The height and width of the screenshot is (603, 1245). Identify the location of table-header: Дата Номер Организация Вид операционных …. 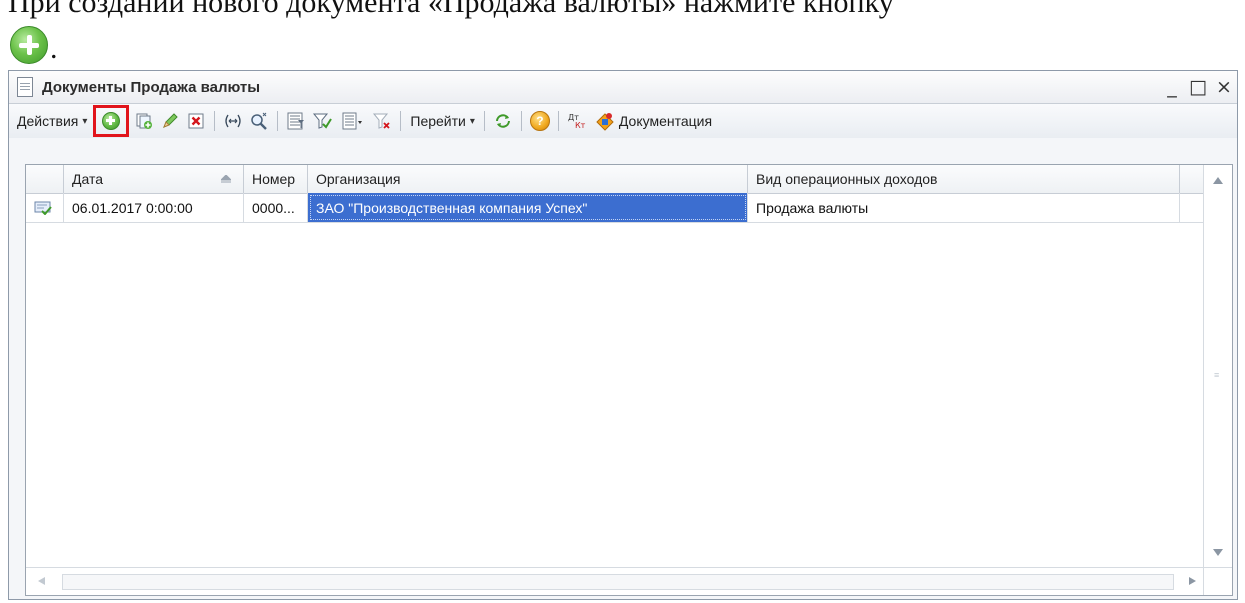
(629, 179).